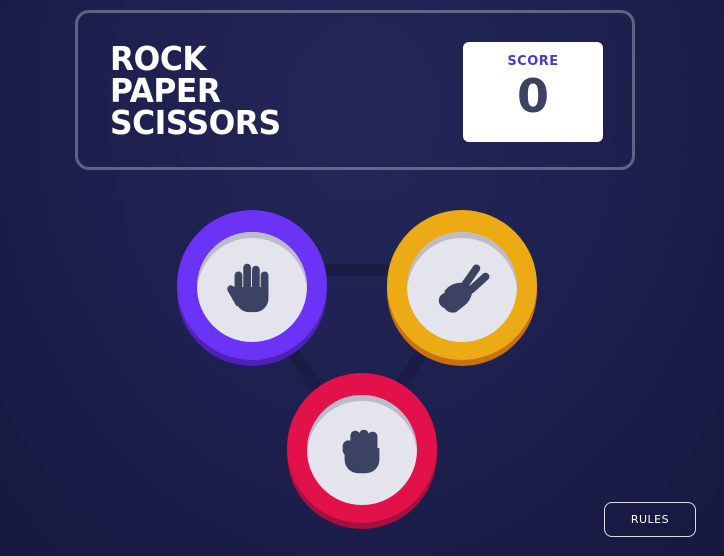  I want to click on paper-button, so click(252, 288).